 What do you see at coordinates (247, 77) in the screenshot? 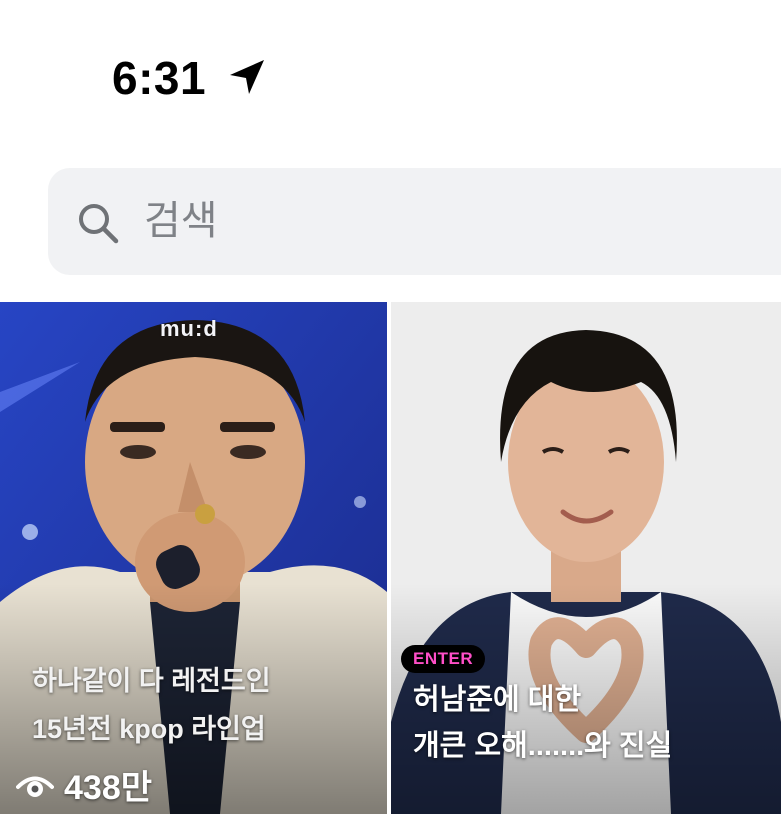
I see `location-arrow-icon` at bounding box center [247, 77].